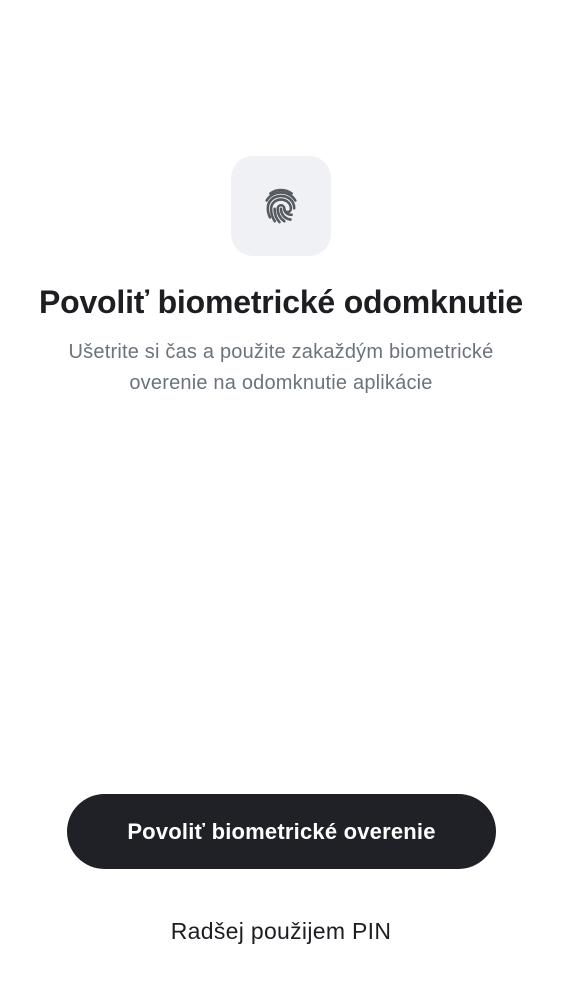  I want to click on enable-biometric-button: Povoliť biometrické overenie, so click(281, 831).